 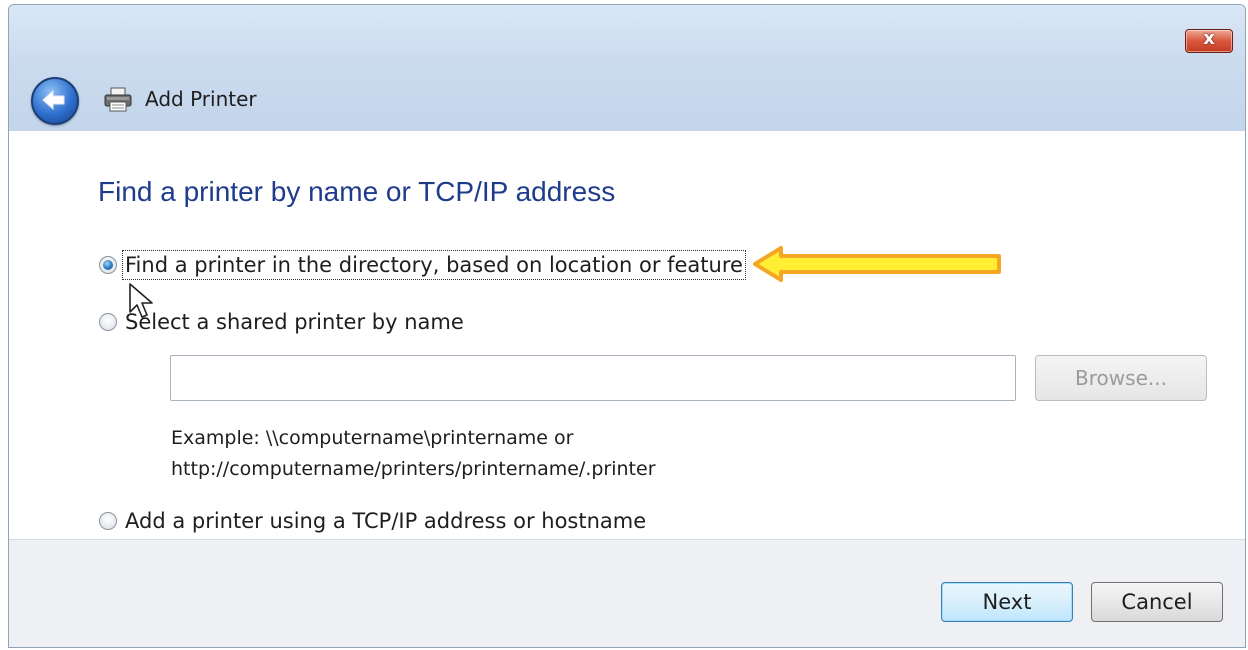 I want to click on example-line-1: Example: \\computername\printername or, so click(x=372, y=438).